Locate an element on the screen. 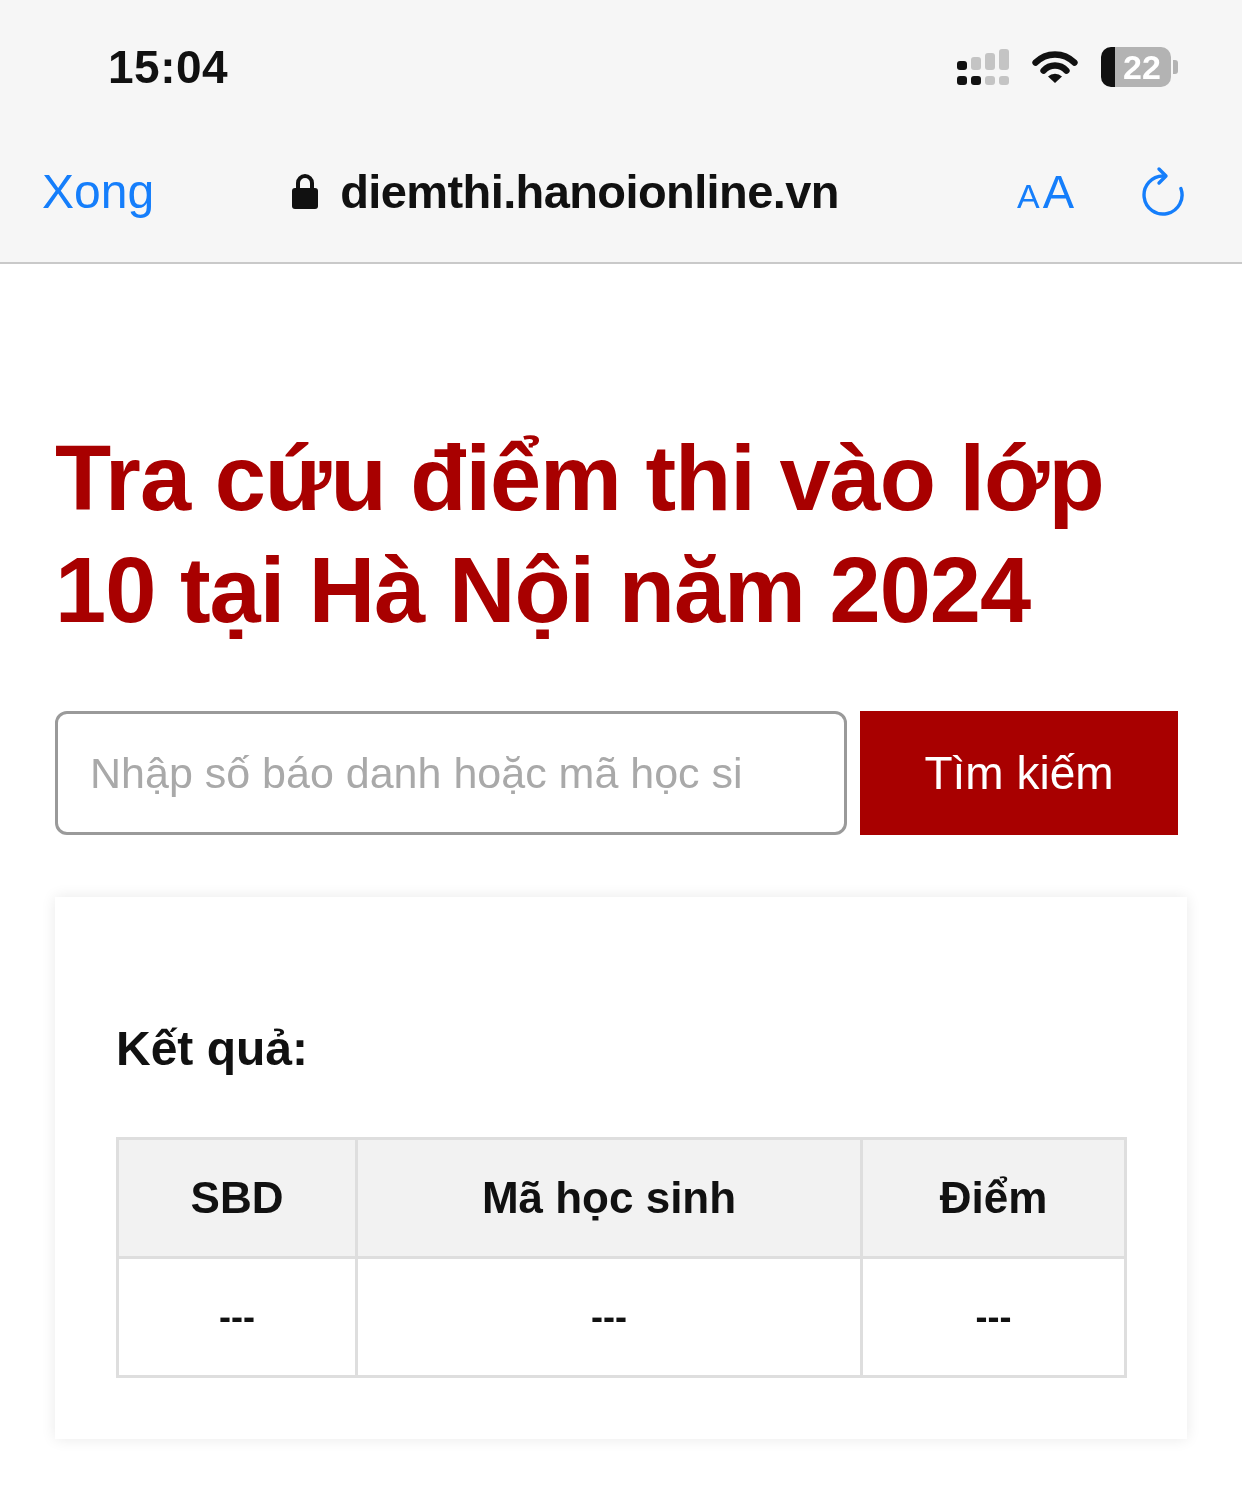 This screenshot has width=1242, height=1506. column-header: Điểm is located at coordinates (993, 1198).